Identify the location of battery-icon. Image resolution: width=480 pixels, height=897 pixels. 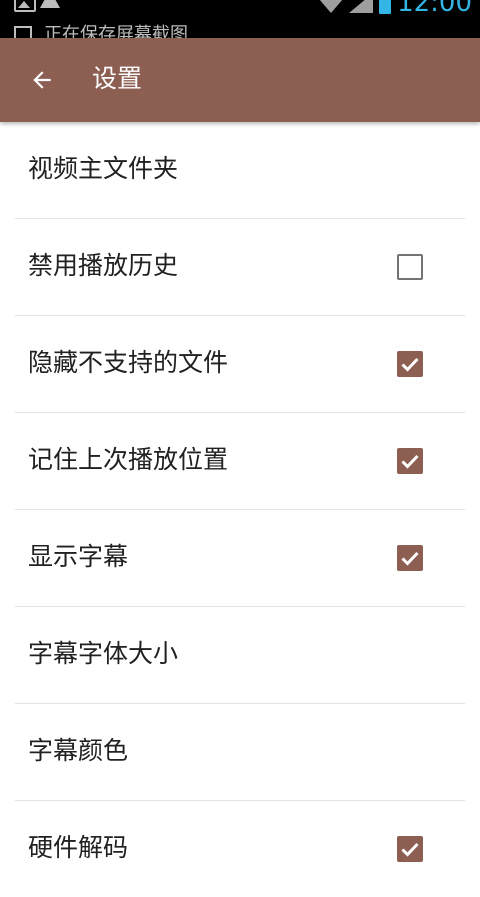
(385, 7).